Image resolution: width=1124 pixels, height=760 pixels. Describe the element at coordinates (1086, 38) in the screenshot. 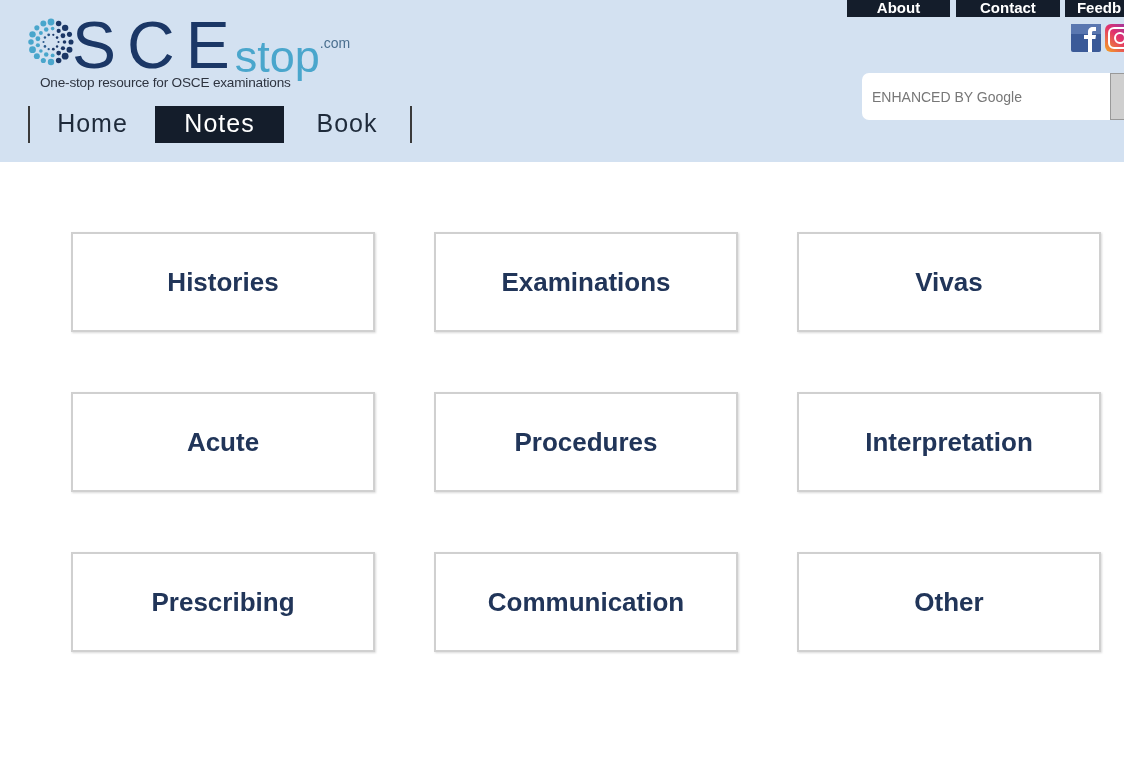

I see `facebook-icon` at that location.